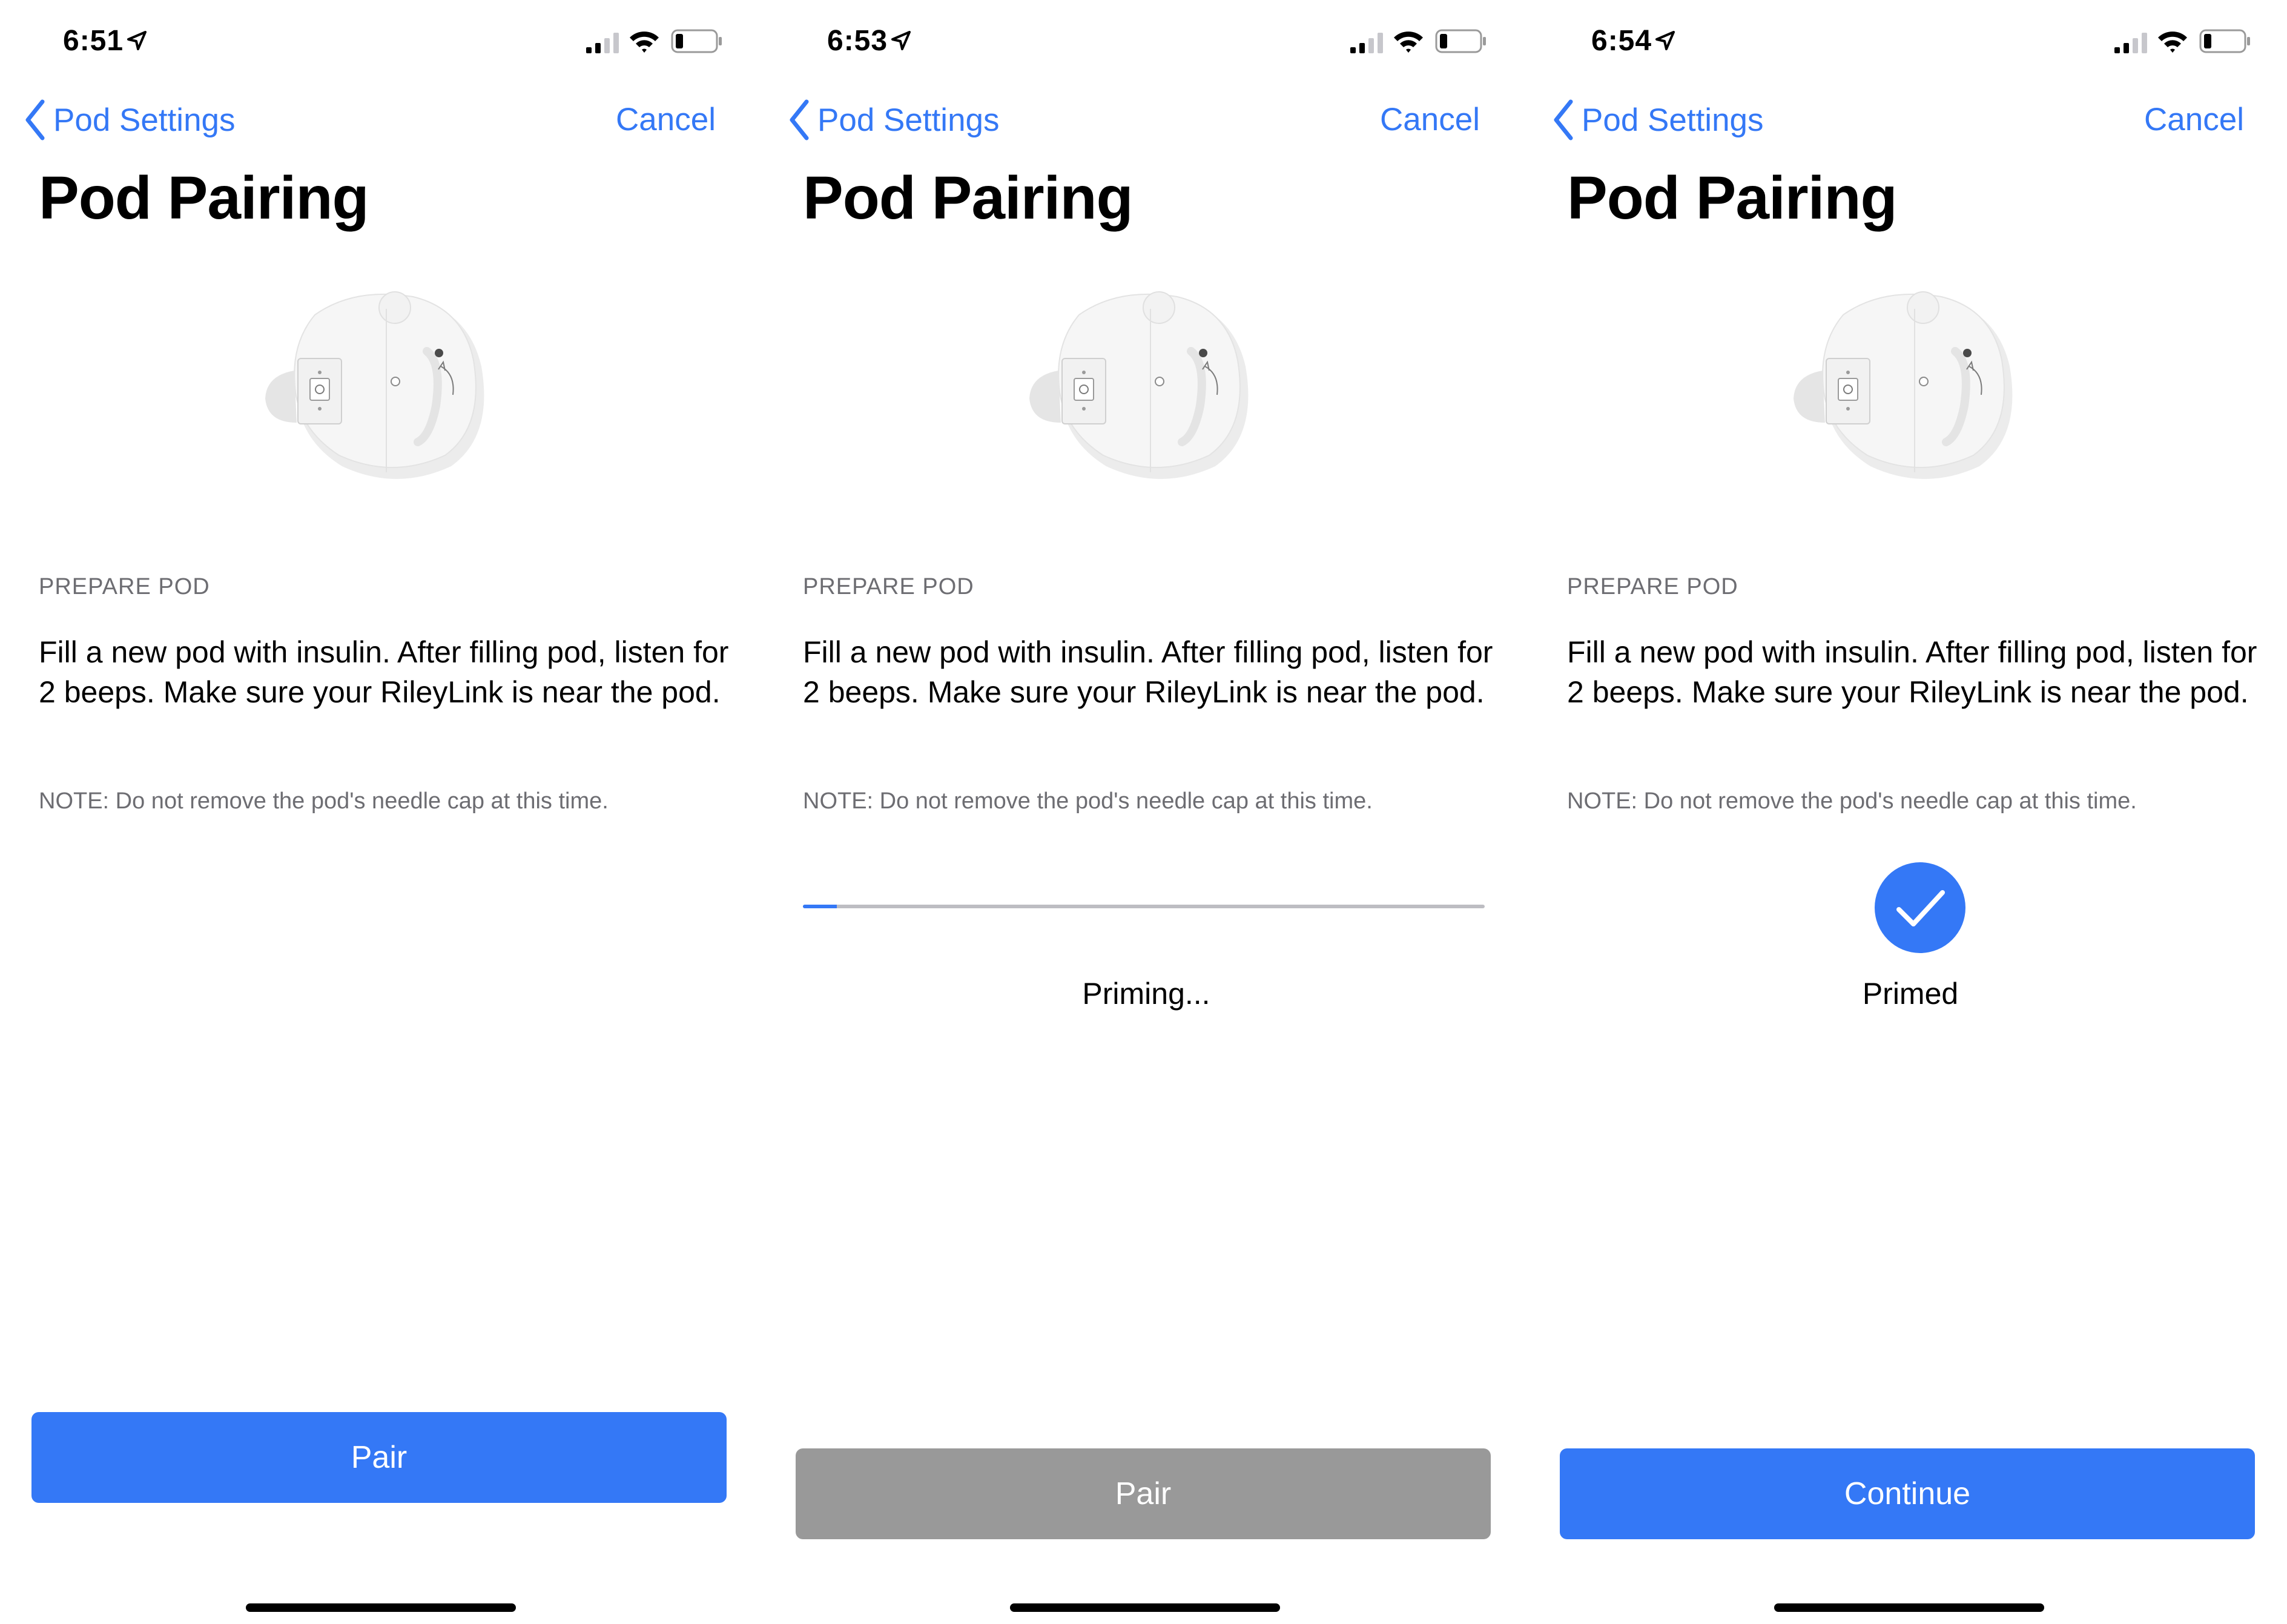  What do you see at coordinates (858, 41) in the screenshot?
I see `status-time-text: 6:53` at bounding box center [858, 41].